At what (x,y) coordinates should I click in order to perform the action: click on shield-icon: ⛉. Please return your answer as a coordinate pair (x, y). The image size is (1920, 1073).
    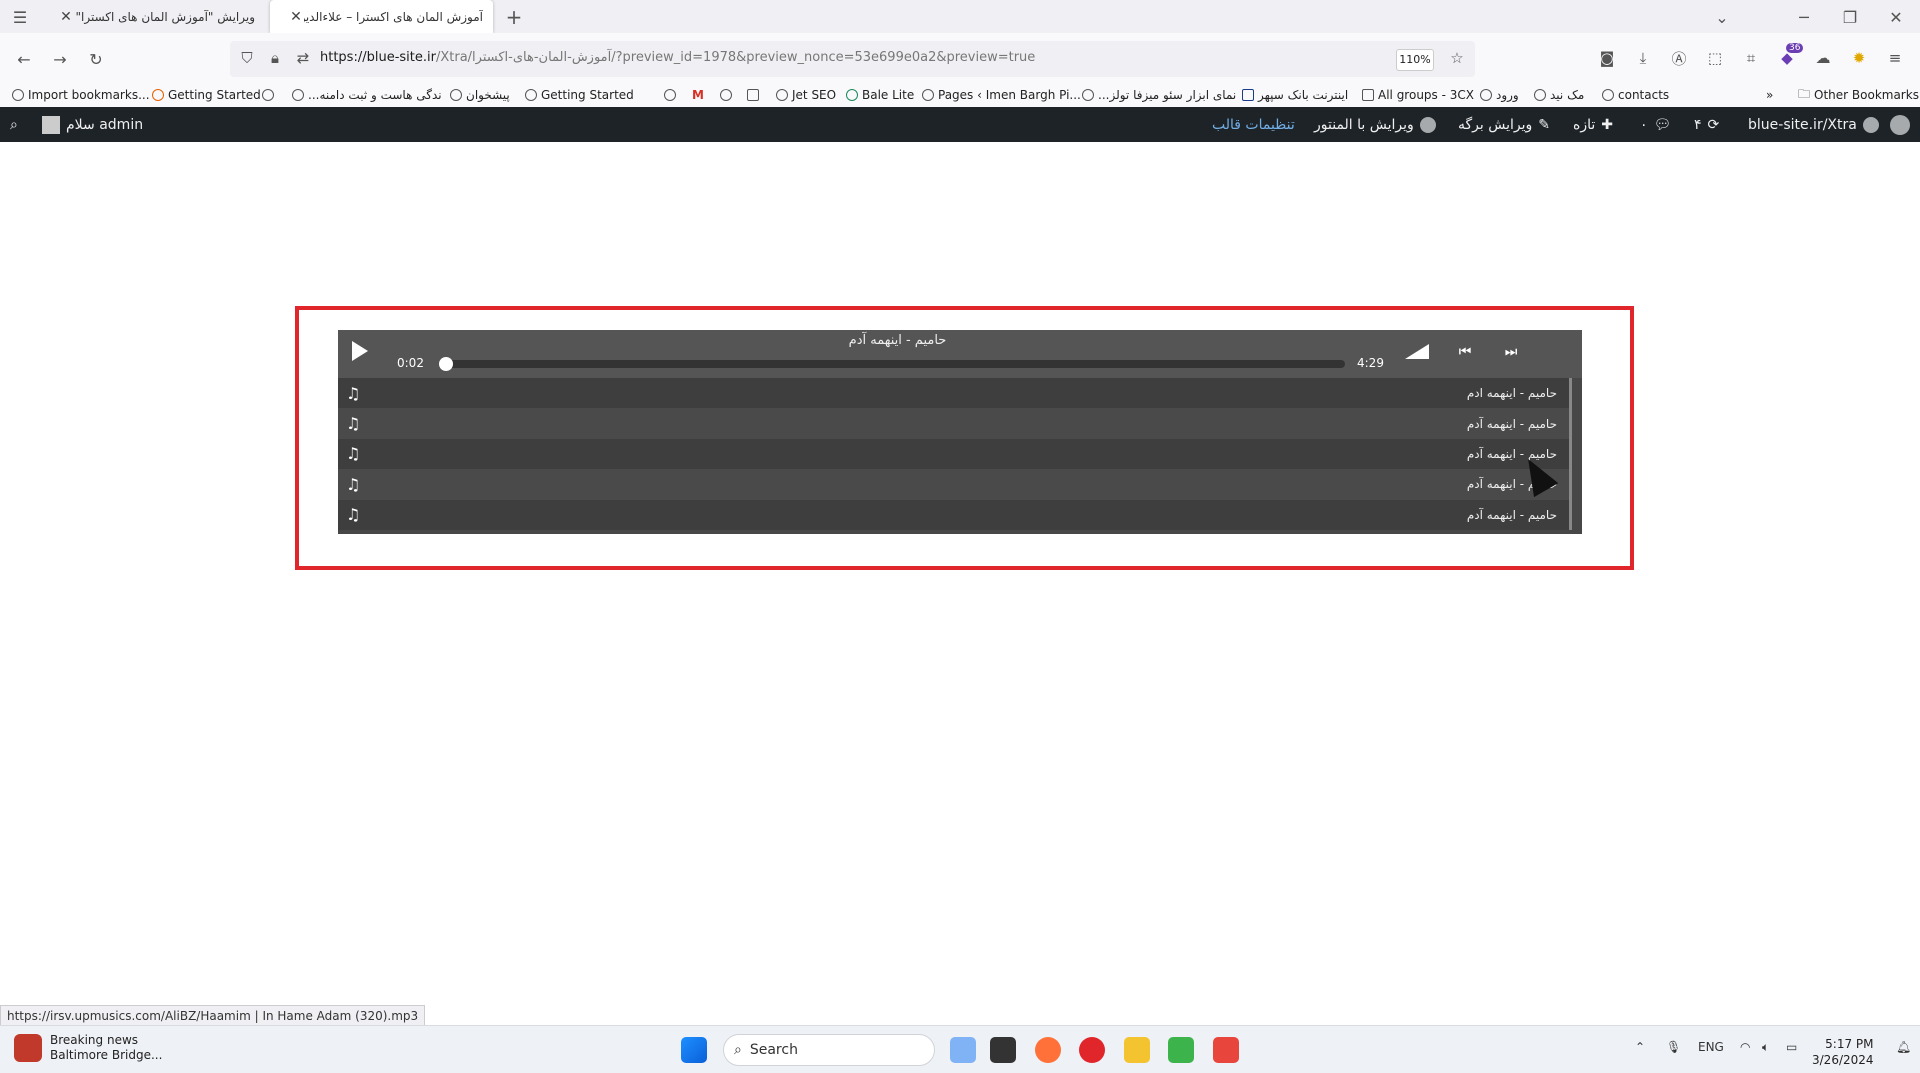
    Looking at the image, I should click on (247, 58).